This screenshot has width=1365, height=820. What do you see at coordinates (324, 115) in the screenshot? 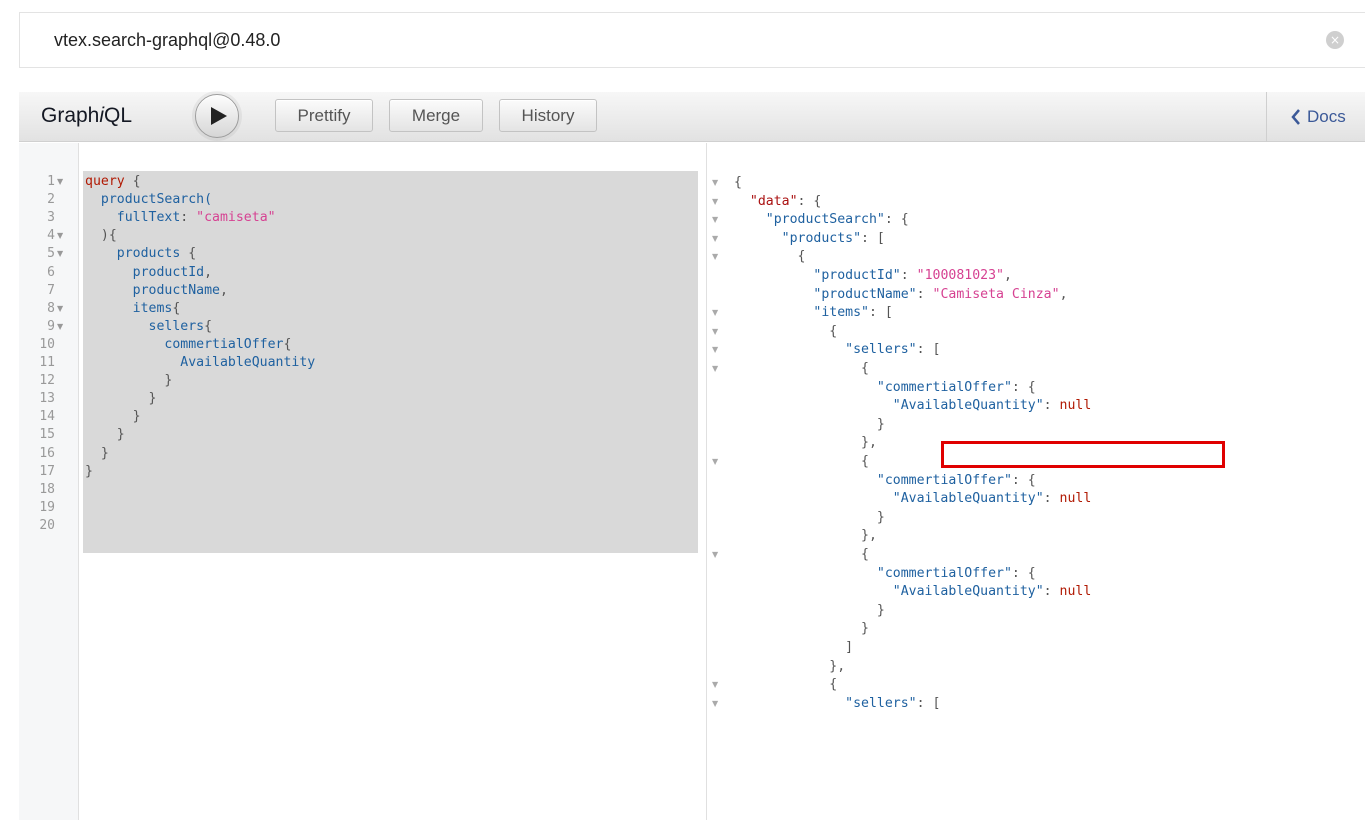
I see `prettify-button: Prettify` at bounding box center [324, 115].